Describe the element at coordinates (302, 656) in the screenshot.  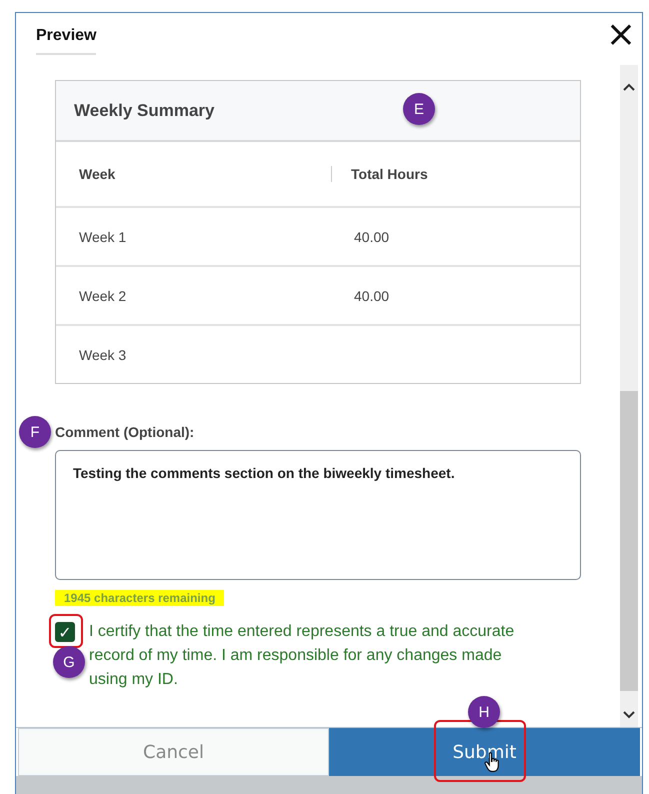
I see `certify-text: I certify that the time entered represents a true and accurate record of my time. I am responsible for any changes made using my ID.` at that location.